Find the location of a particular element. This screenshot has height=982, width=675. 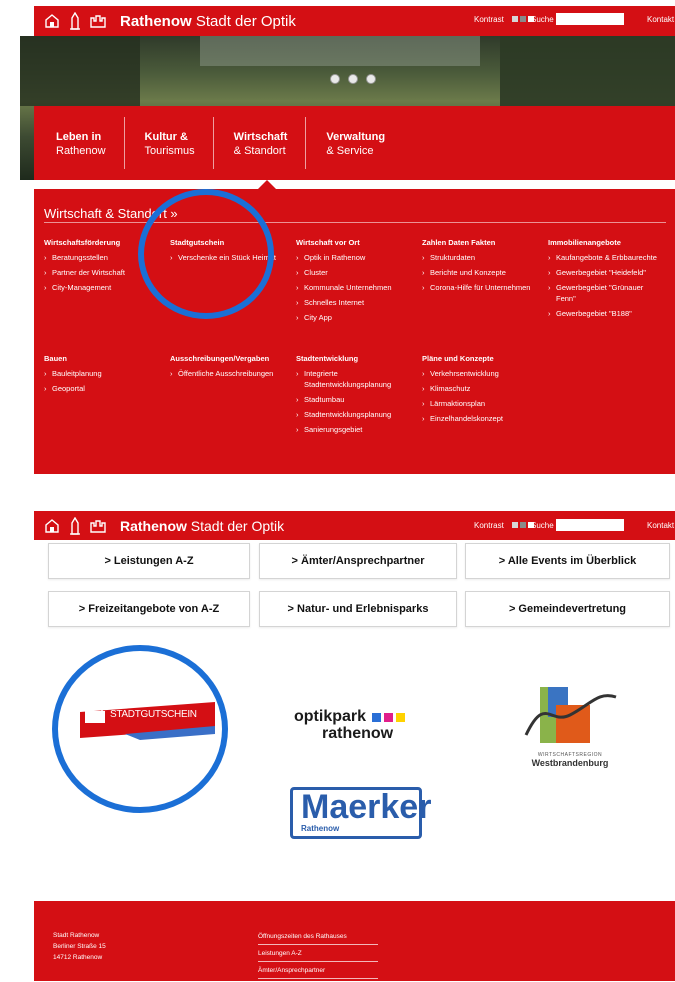

quicklink-leistungen: > Leistungen A-Z is located at coordinates (149, 561).